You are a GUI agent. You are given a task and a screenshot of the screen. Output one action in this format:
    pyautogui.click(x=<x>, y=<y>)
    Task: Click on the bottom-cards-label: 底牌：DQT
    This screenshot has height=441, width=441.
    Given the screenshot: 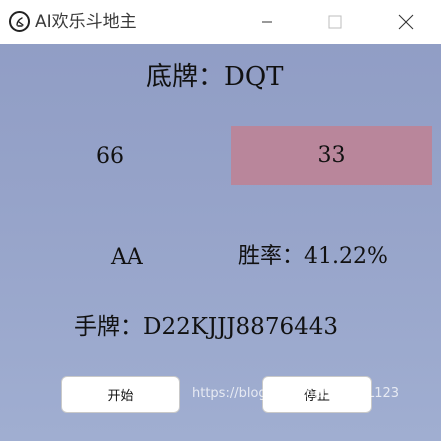 What is the action you would take?
    pyautogui.click(x=215, y=77)
    